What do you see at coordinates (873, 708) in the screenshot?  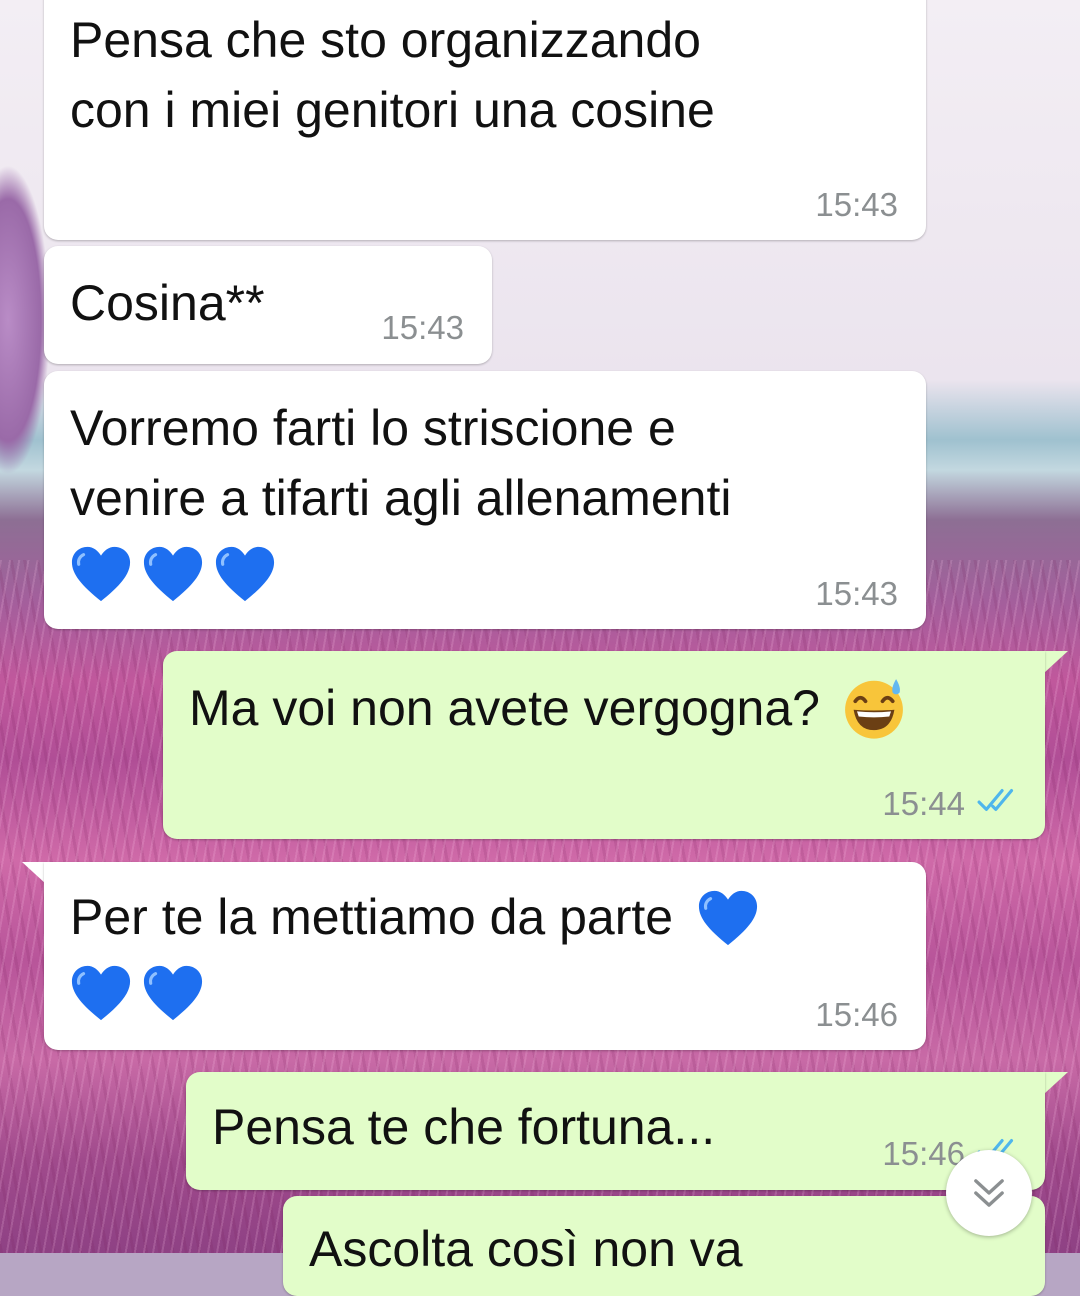 I see `grinning-sweat-emoji-icon` at bounding box center [873, 708].